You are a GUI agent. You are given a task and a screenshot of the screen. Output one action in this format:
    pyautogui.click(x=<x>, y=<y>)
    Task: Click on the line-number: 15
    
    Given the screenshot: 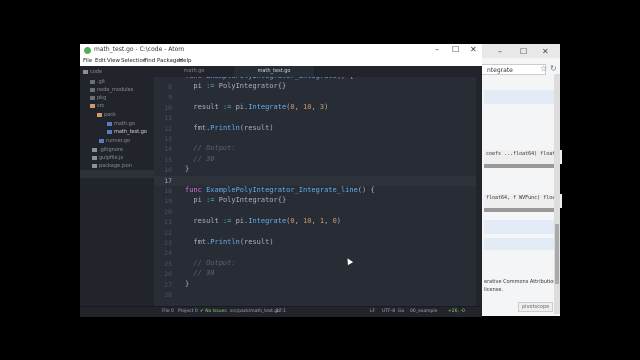 What is the action you would take?
    pyautogui.click(x=168, y=159)
    